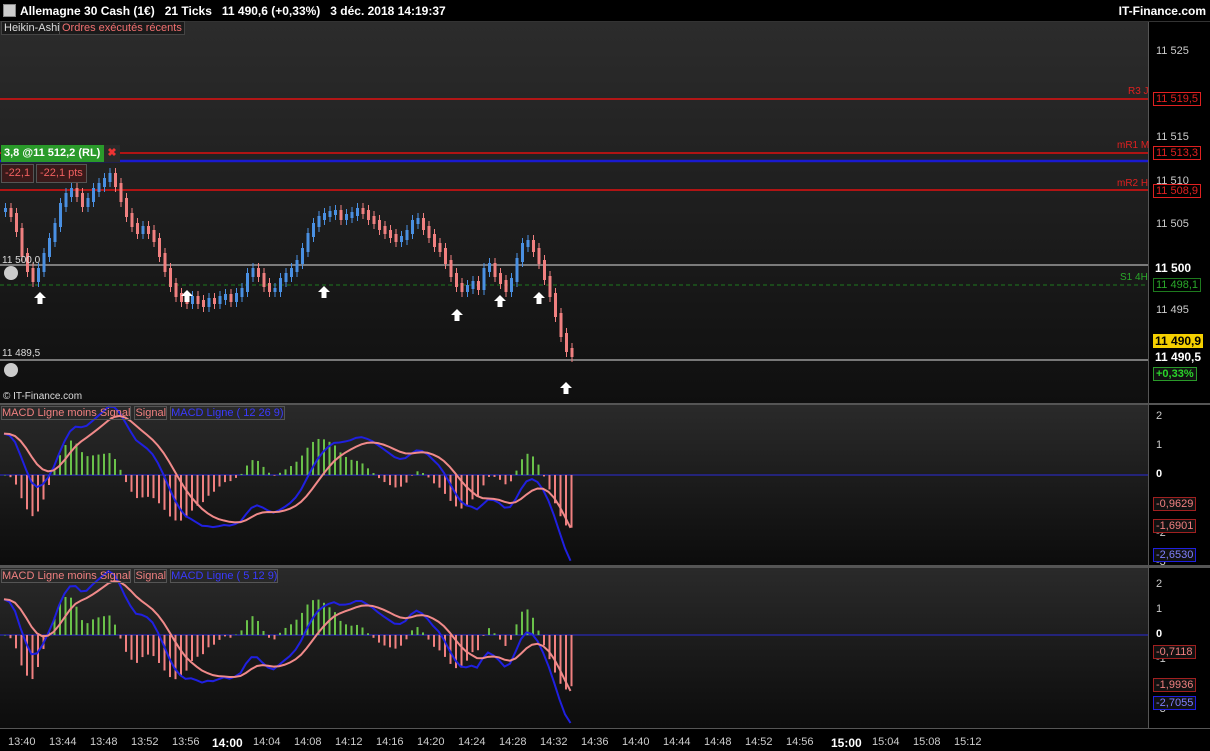 The image size is (1210, 751). I want to click on position-label: 3,8 @11 512,2 (RL), so click(52, 153).